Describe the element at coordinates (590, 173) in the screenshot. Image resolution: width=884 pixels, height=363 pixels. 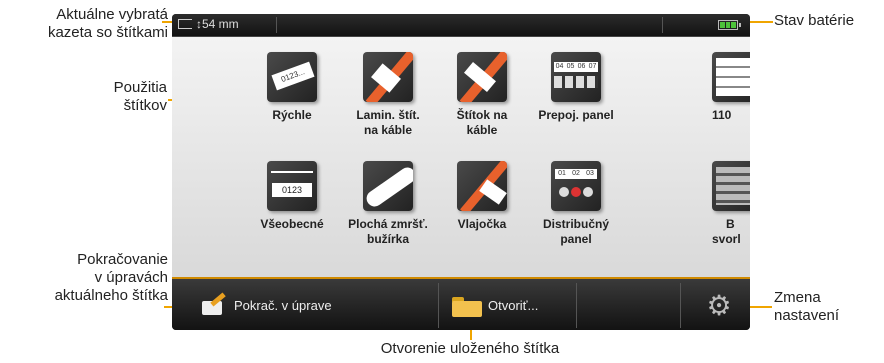
I see `dist-label: 03` at that location.